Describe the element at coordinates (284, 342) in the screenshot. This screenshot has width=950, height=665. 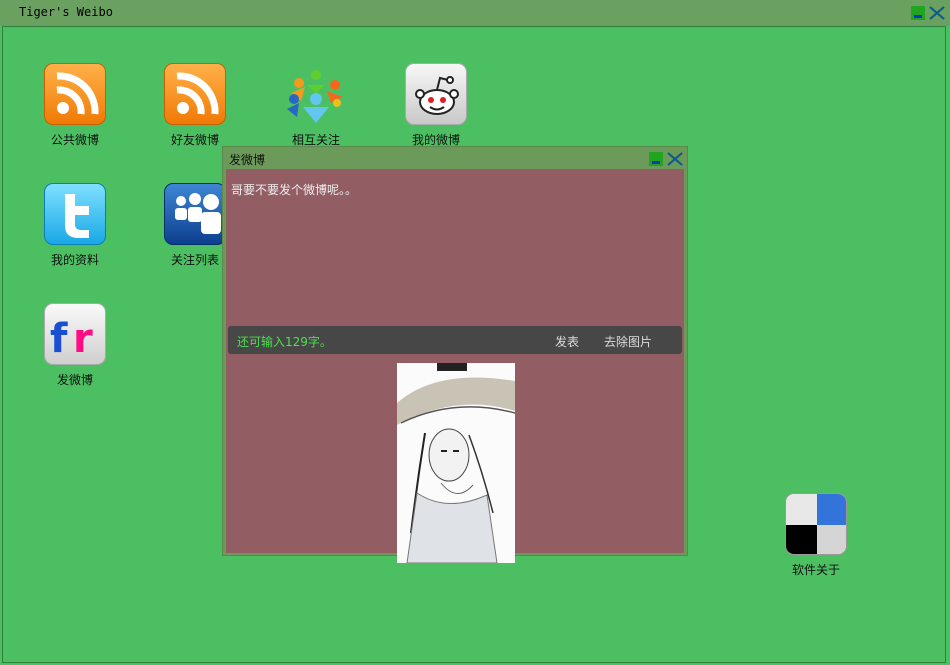
I see `char-counter: 还可输入129字。` at that location.